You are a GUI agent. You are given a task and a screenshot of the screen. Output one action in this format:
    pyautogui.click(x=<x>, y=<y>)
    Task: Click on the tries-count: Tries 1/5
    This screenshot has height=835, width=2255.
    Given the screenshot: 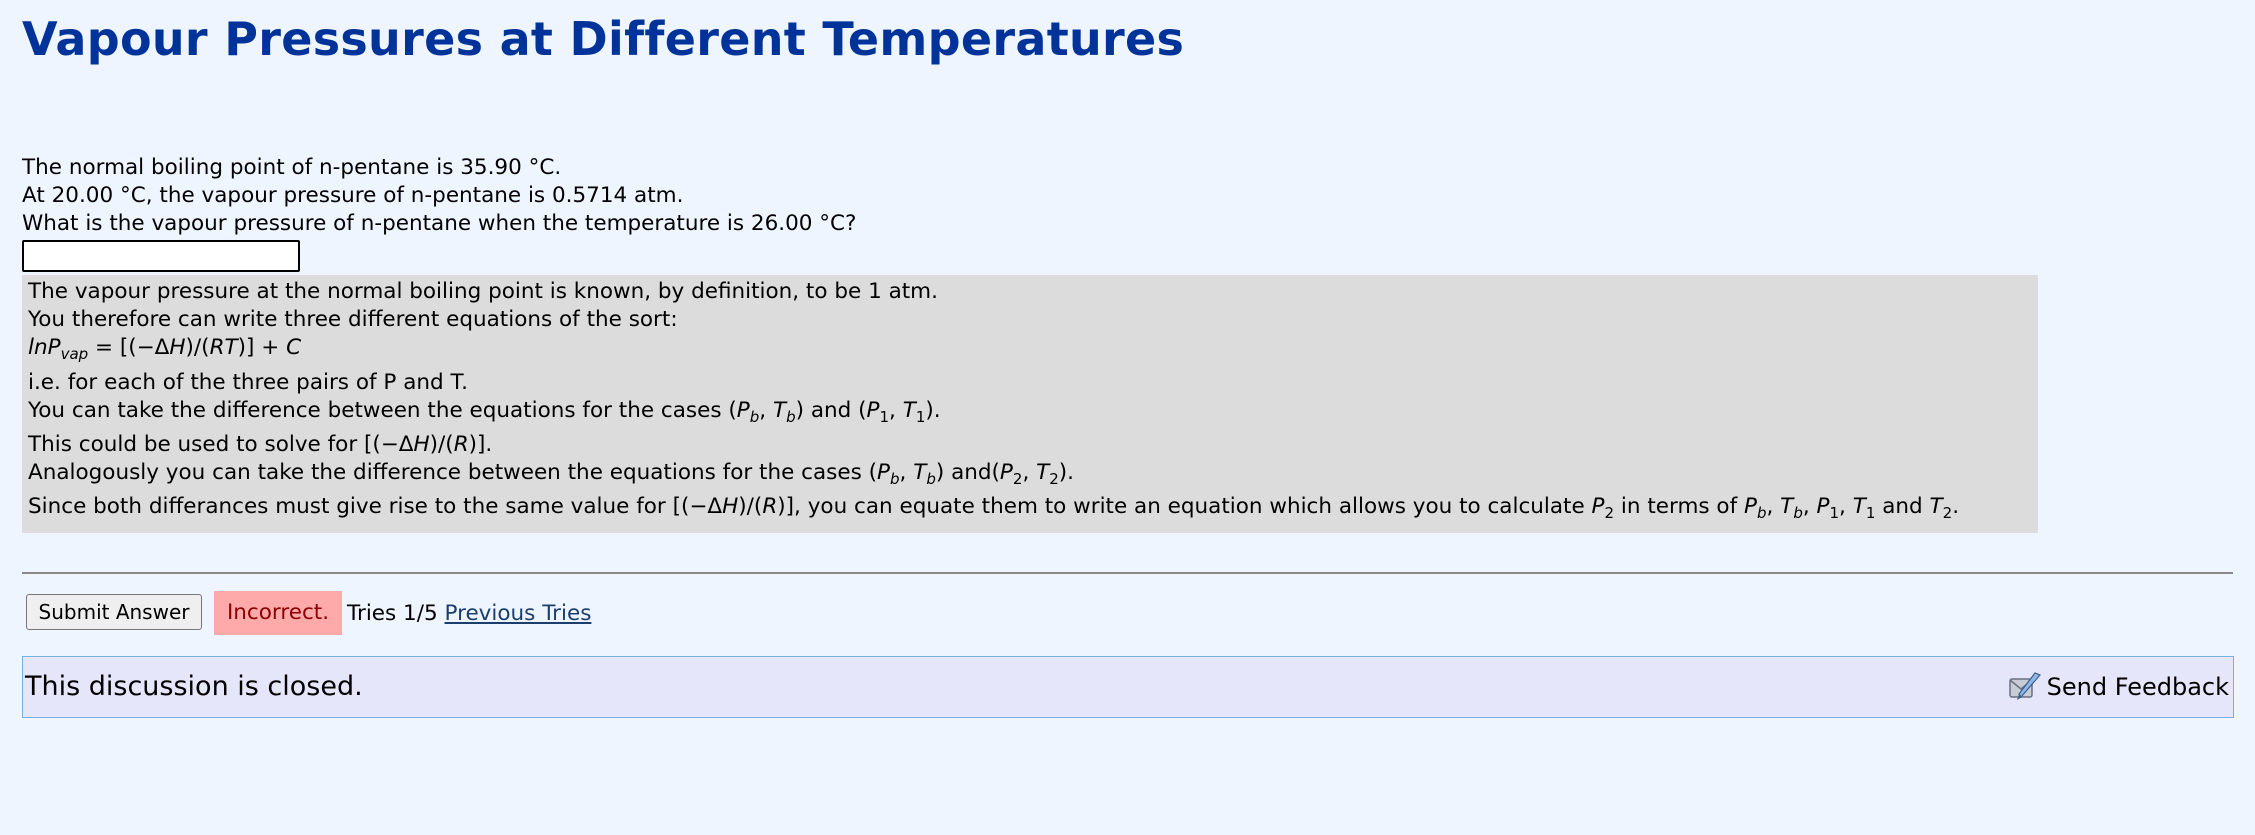 What is the action you would take?
    pyautogui.click(x=392, y=613)
    